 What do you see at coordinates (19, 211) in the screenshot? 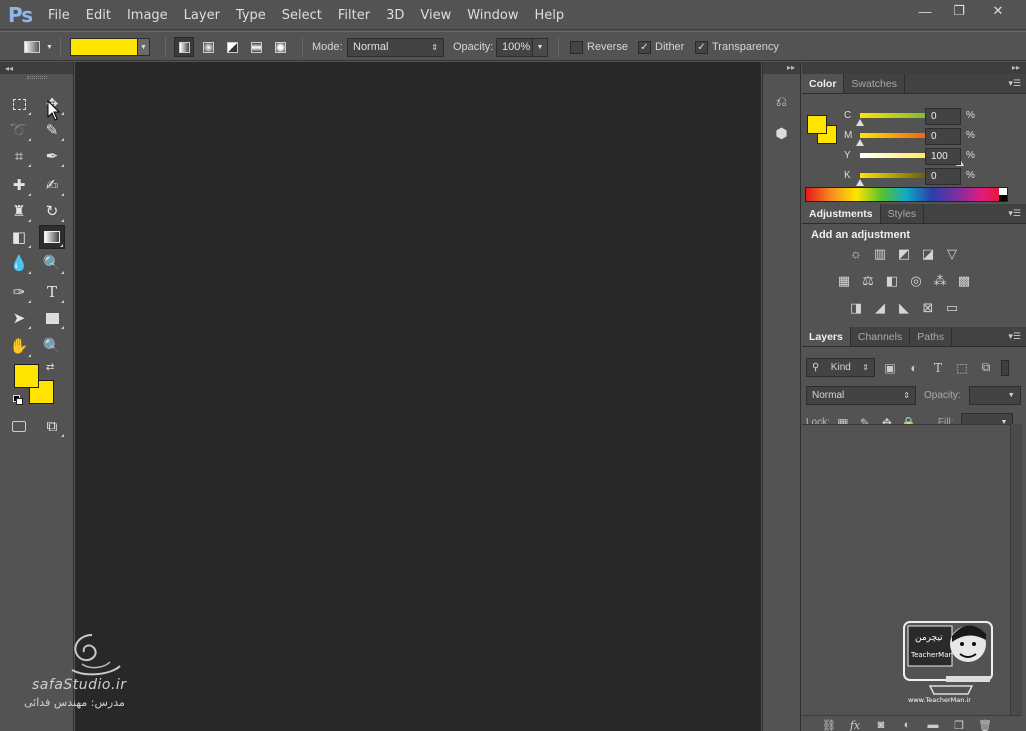
I see `clone-stamp-tool: ♜` at bounding box center [19, 211].